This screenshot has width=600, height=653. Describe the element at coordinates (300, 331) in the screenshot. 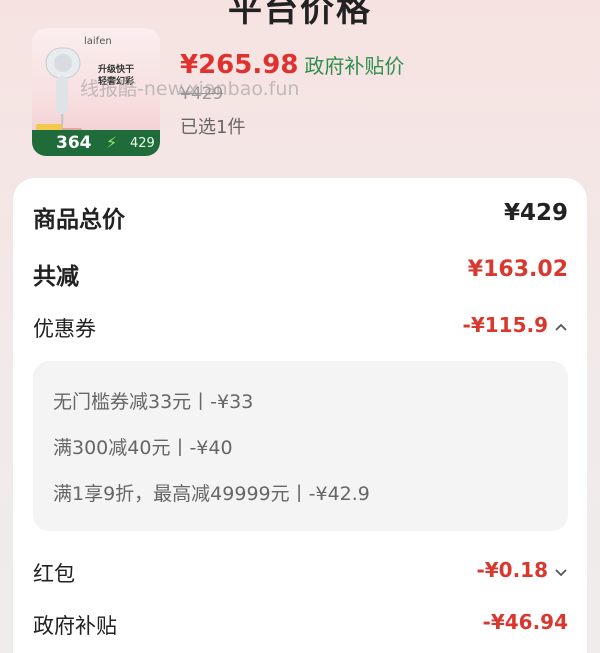

I see `coupon-row: 优惠券 -¥115.9` at that location.